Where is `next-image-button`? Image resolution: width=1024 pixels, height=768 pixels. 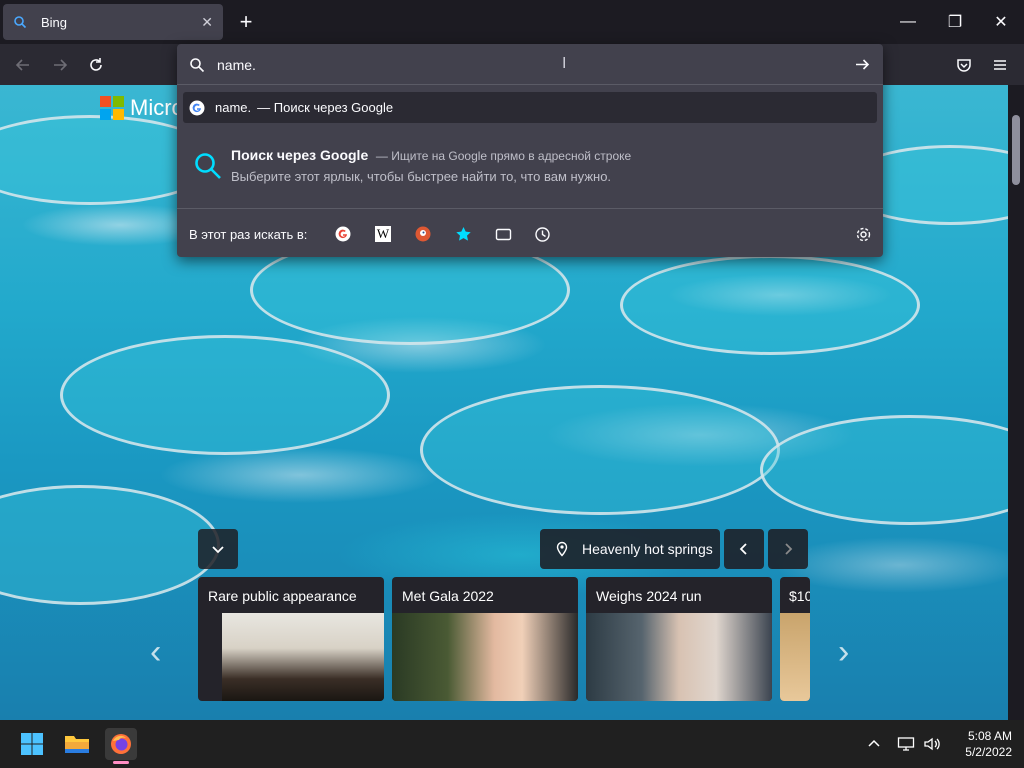 next-image-button is located at coordinates (788, 549).